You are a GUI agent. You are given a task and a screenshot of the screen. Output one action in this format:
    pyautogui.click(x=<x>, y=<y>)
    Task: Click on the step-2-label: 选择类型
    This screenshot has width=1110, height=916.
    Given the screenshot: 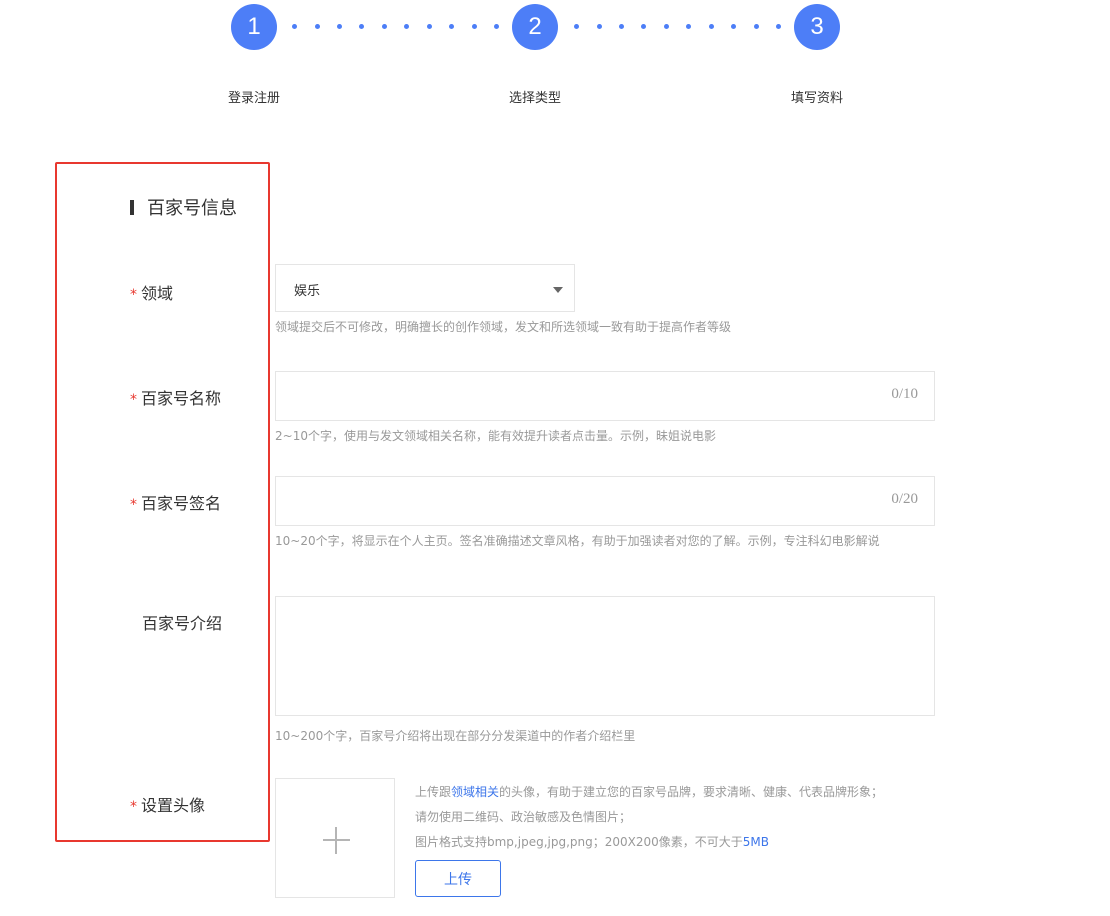 What is the action you would take?
    pyautogui.click(x=534, y=98)
    